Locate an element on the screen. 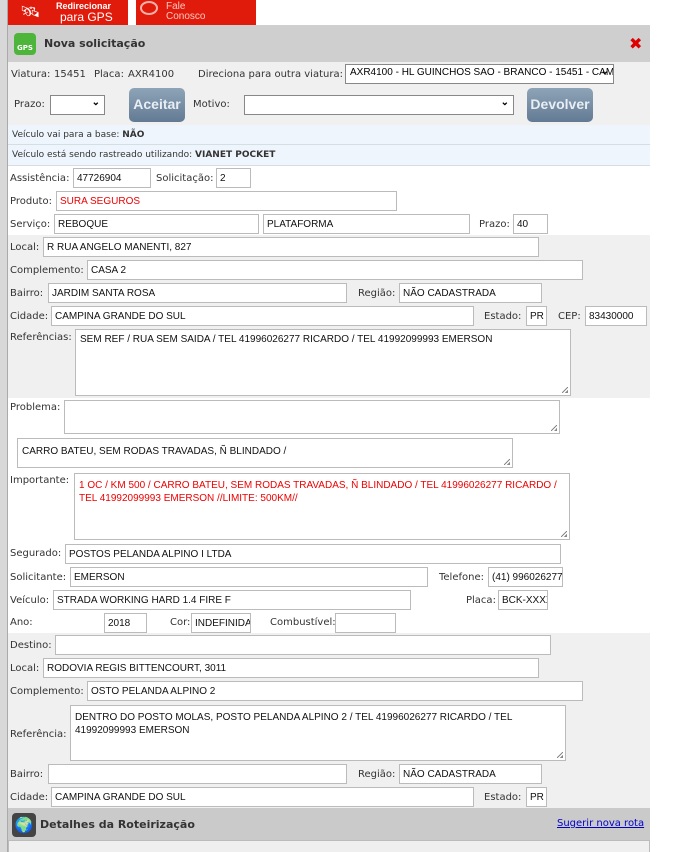 This screenshot has width=674, height=852. servico-label: Serviço: is located at coordinates (30, 224).